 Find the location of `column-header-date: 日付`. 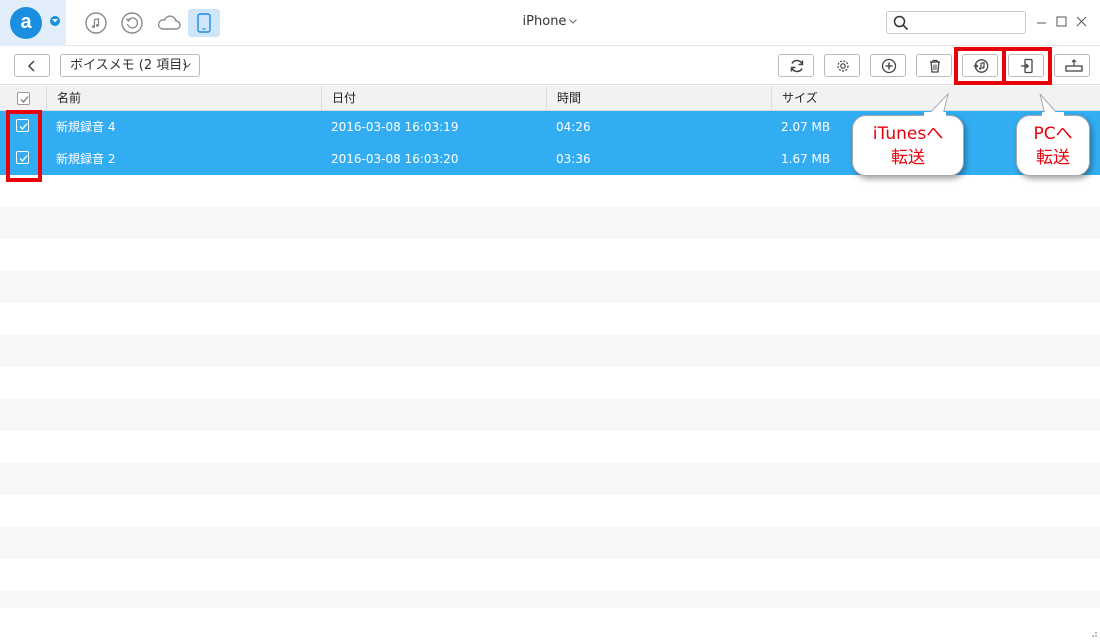

column-header-date: 日付 is located at coordinates (433, 98).